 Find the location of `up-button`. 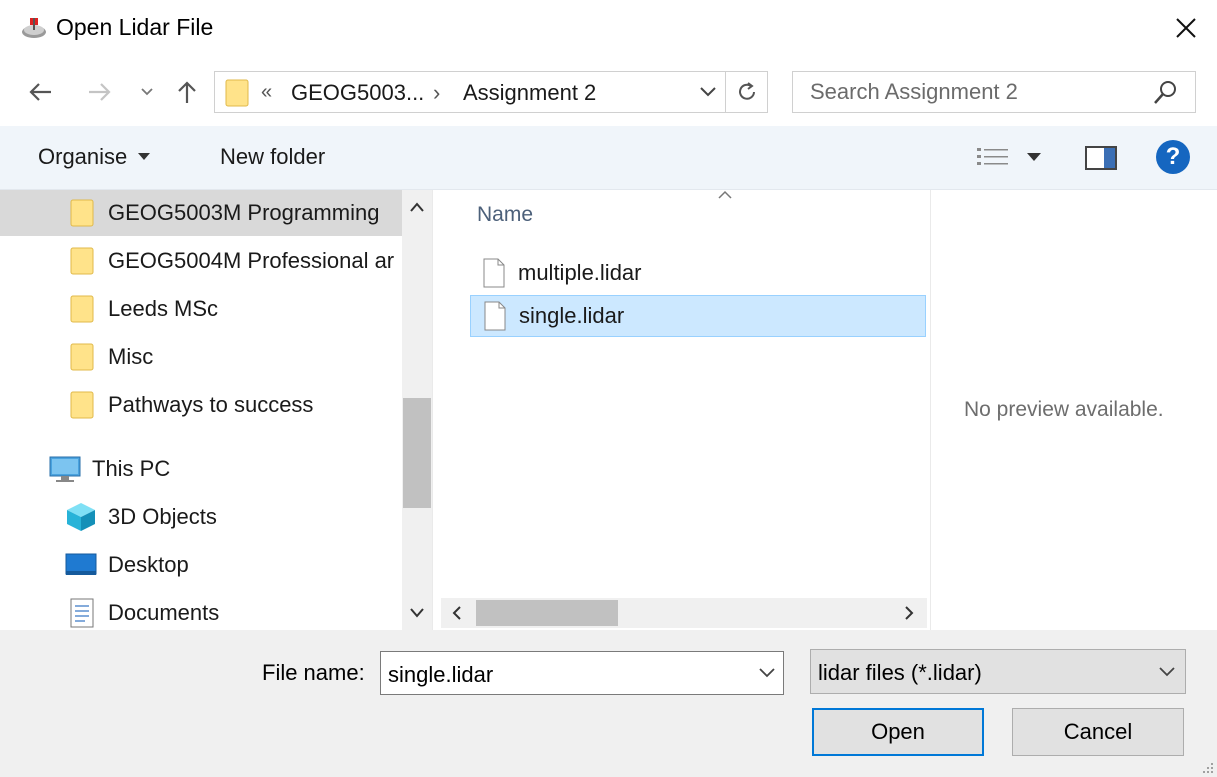

up-button is located at coordinates (187, 92).